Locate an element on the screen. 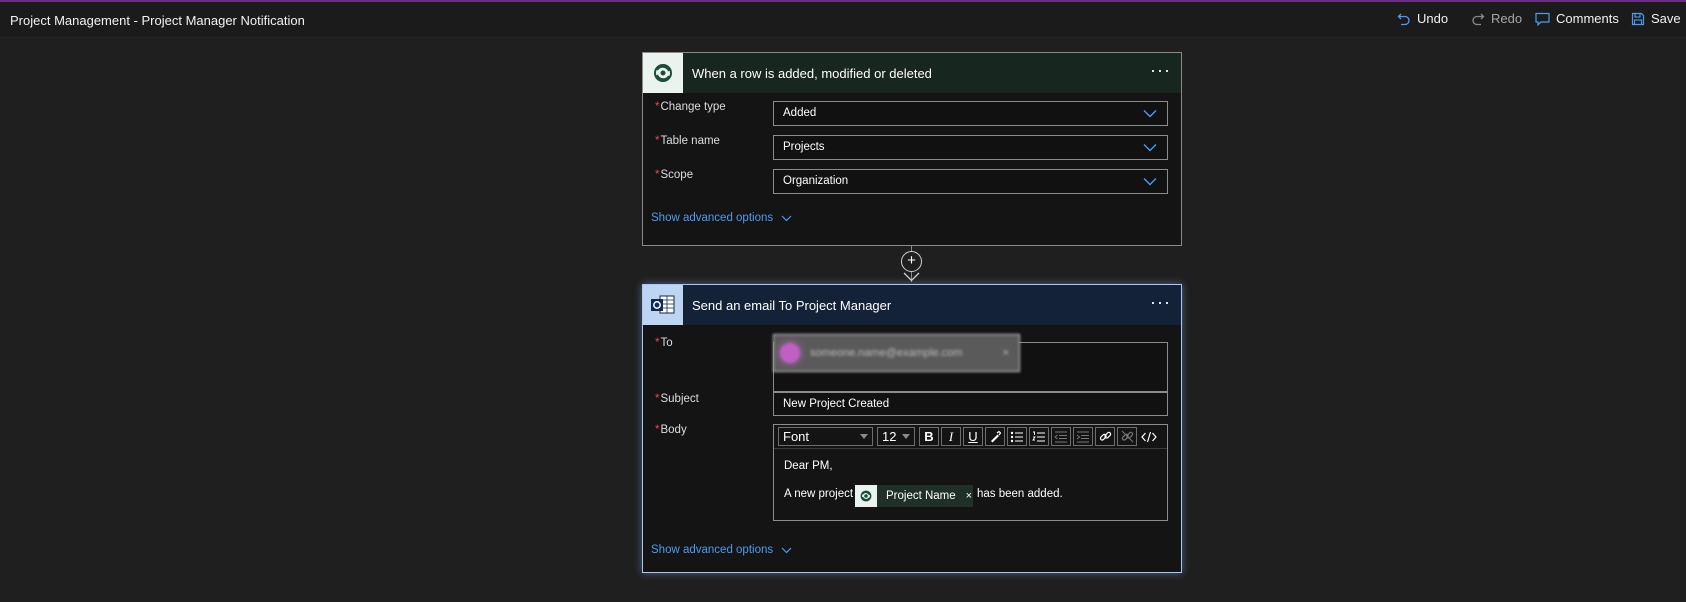  marker-icon is located at coordinates (996, 436).